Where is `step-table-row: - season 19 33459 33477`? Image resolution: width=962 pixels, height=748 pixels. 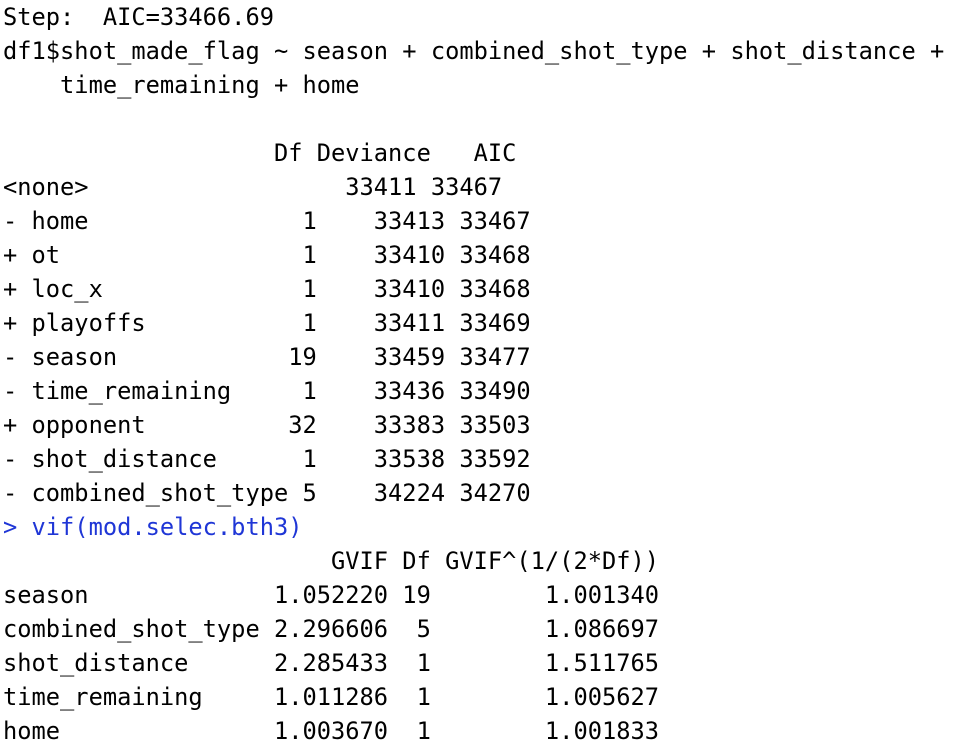 step-table-row: - season 19 33459 33477 is located at coordinates (267, 357).